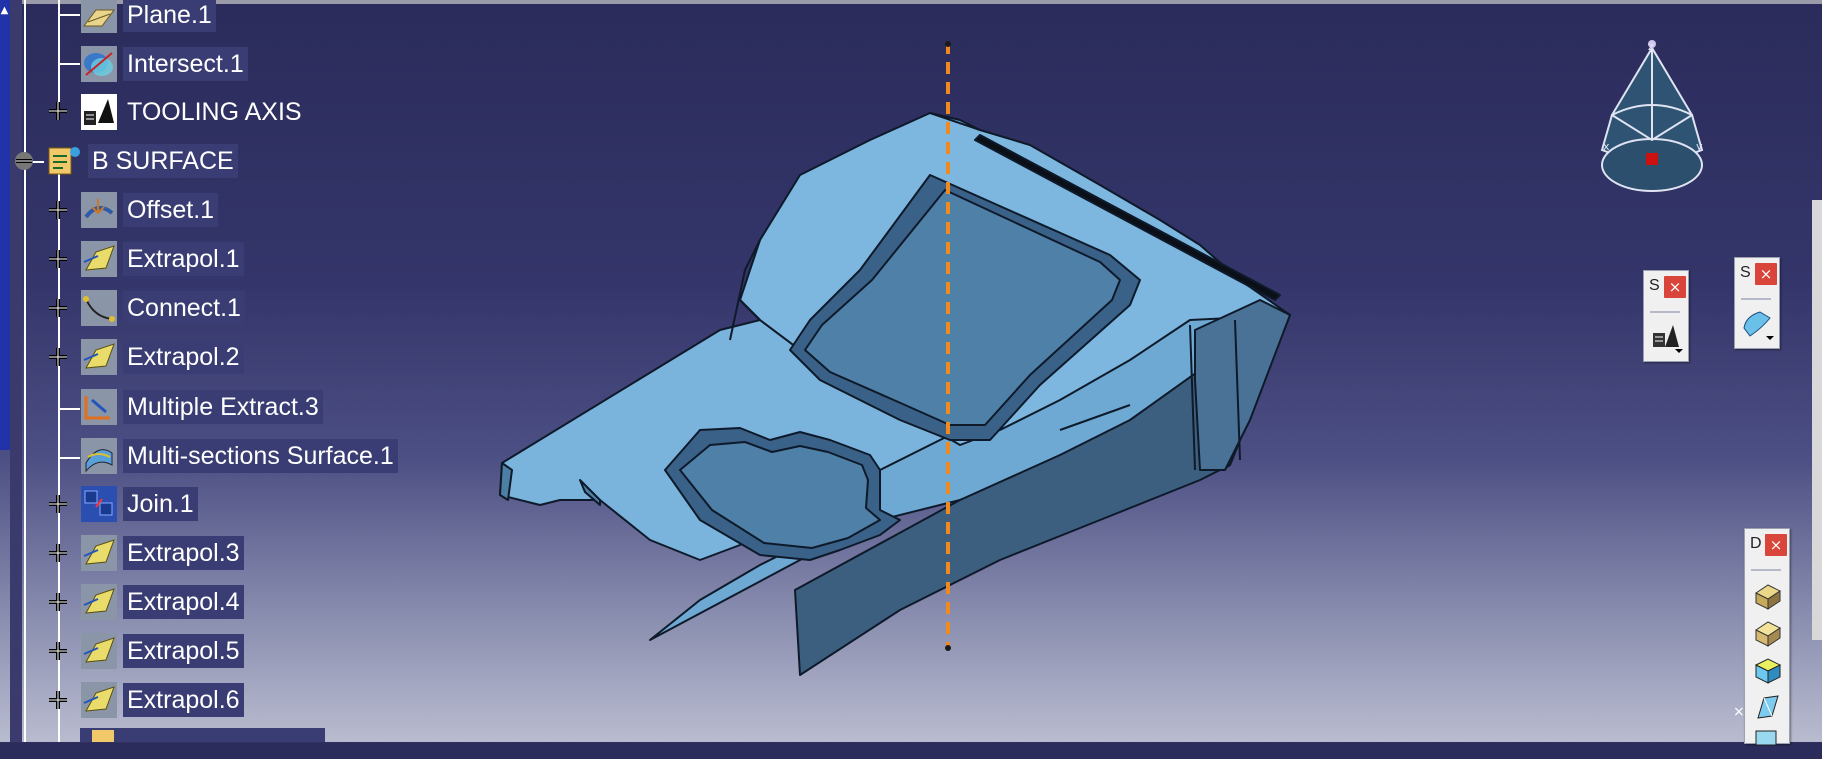 This screenshot has height=759, width=1822. What do you see at coordinates (1757, 323) in the screenshot?
I see `surface-icon` at bounding box center [1757, 323].